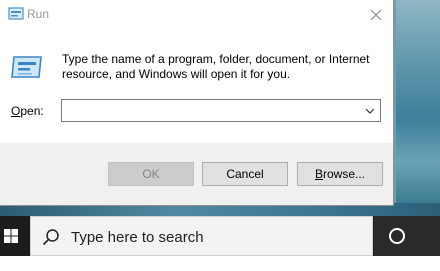 The width and height of the screenshot is (440, 271). I want to click on cortana-button, so click(407, 236).